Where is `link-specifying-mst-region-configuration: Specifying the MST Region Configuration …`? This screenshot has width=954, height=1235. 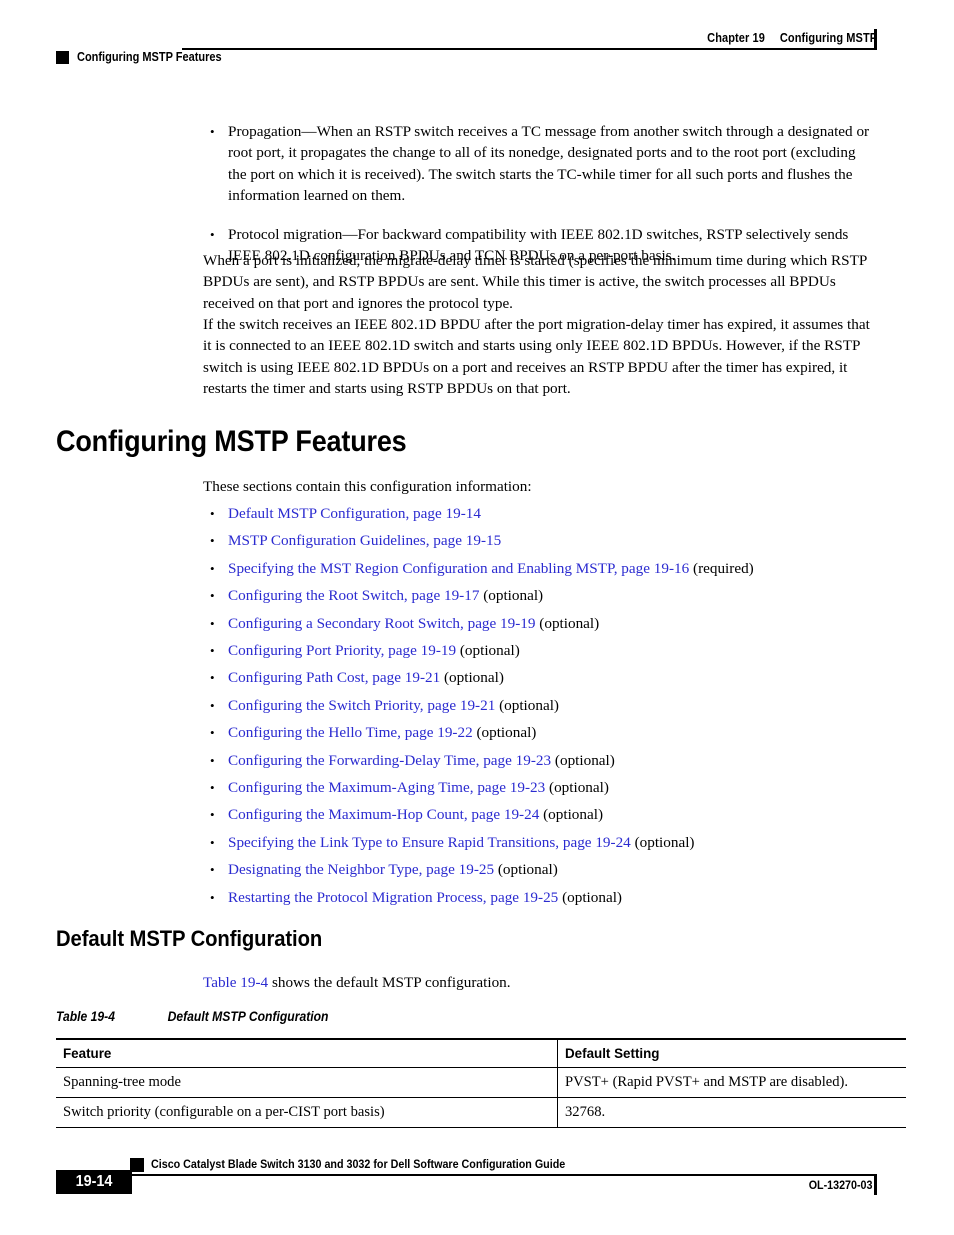
link-specifying-mst-region-configuration: Specifying the MST Region Configuration … is located at coordinates (458, 568).